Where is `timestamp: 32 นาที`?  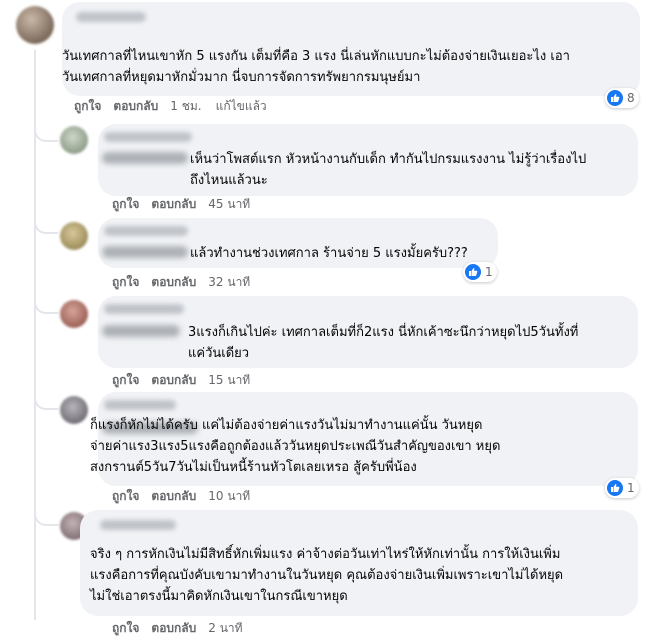 timestamp: 32 นาที is located at coordinates (229, 282).